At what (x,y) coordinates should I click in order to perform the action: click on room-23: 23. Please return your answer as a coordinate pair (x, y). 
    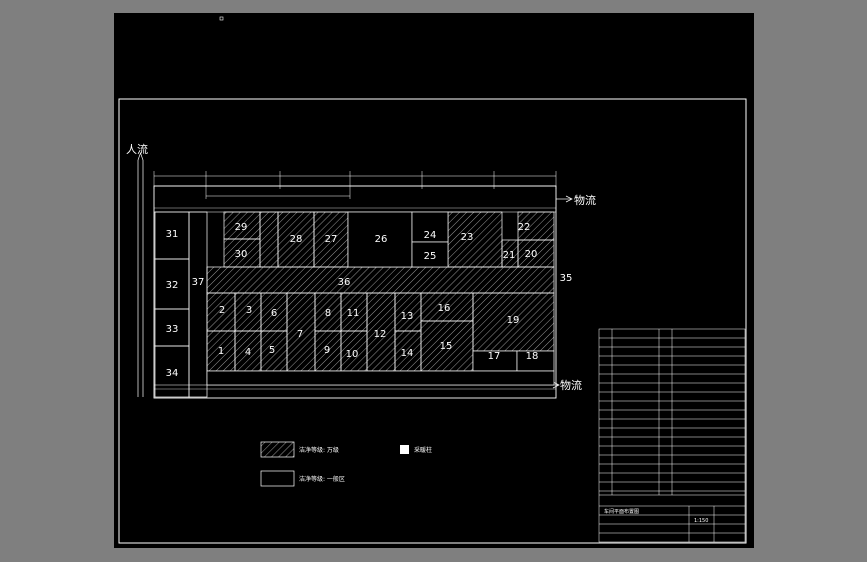
    Looking at the image, I should click on (467, 237).